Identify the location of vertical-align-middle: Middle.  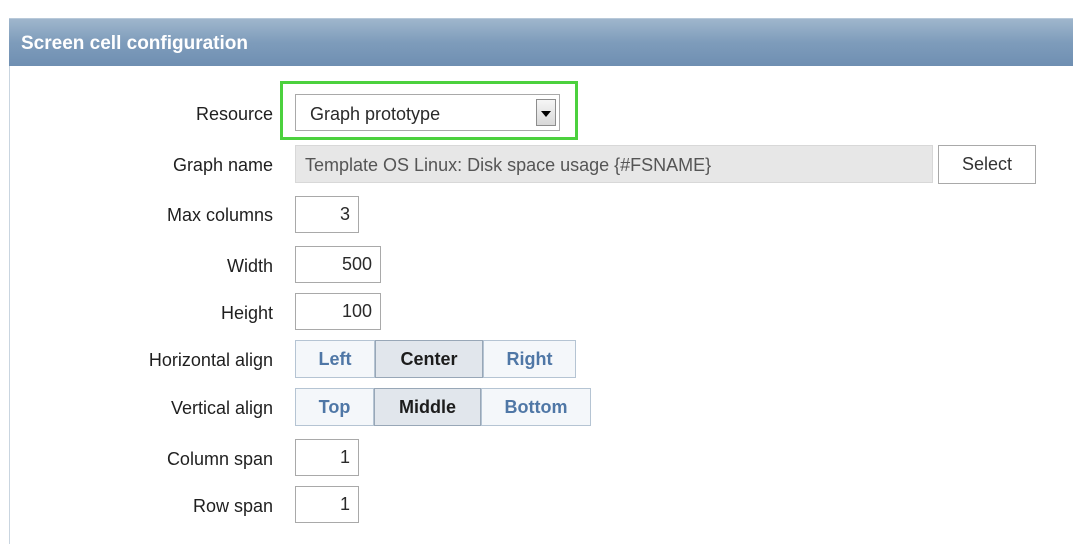
(427, 407).